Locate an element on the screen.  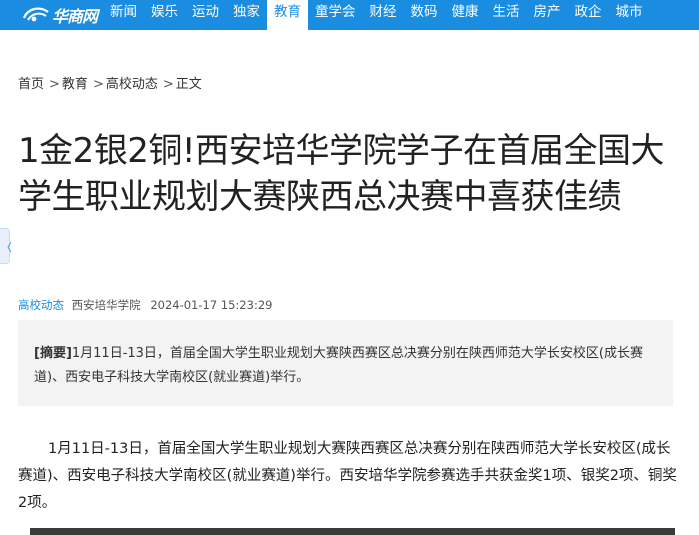
article-title: 1金2银2铜!西安培华学院学子在首届全国大学生职业规划大赛陕西总决赛中喜获佳绩 is located at coordinates (341, 174).